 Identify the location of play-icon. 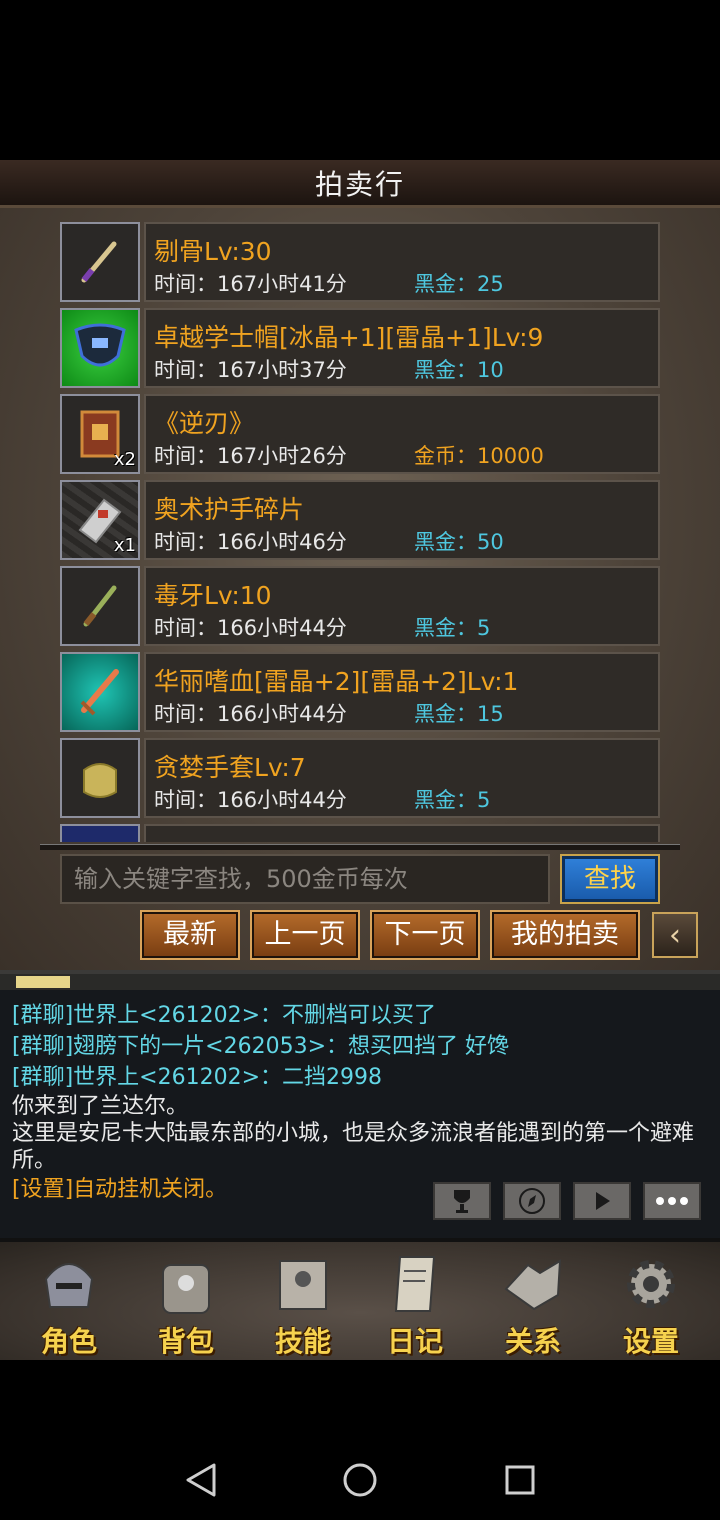
(602, 1201).